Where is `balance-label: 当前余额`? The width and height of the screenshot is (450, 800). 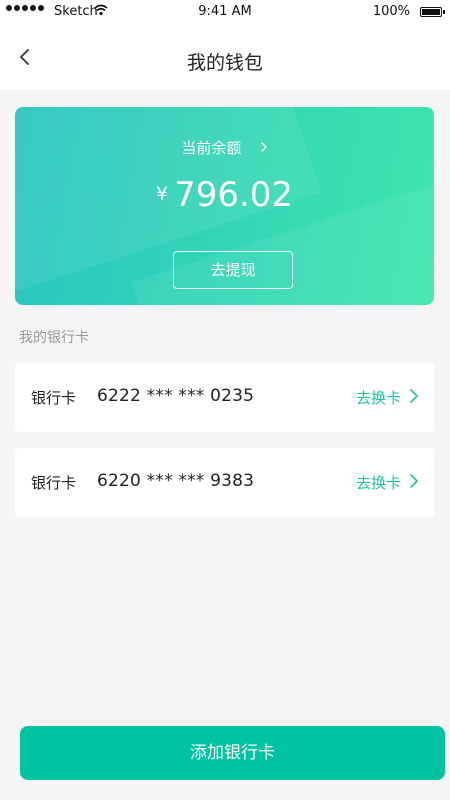
balance-label: 当前余额 is located at coordinates (211, 148).